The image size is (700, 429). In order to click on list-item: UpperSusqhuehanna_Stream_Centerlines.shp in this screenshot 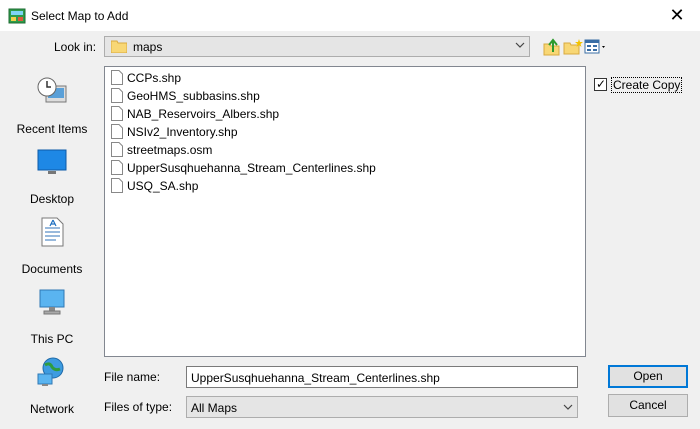, I will do `click(309, 167)`.